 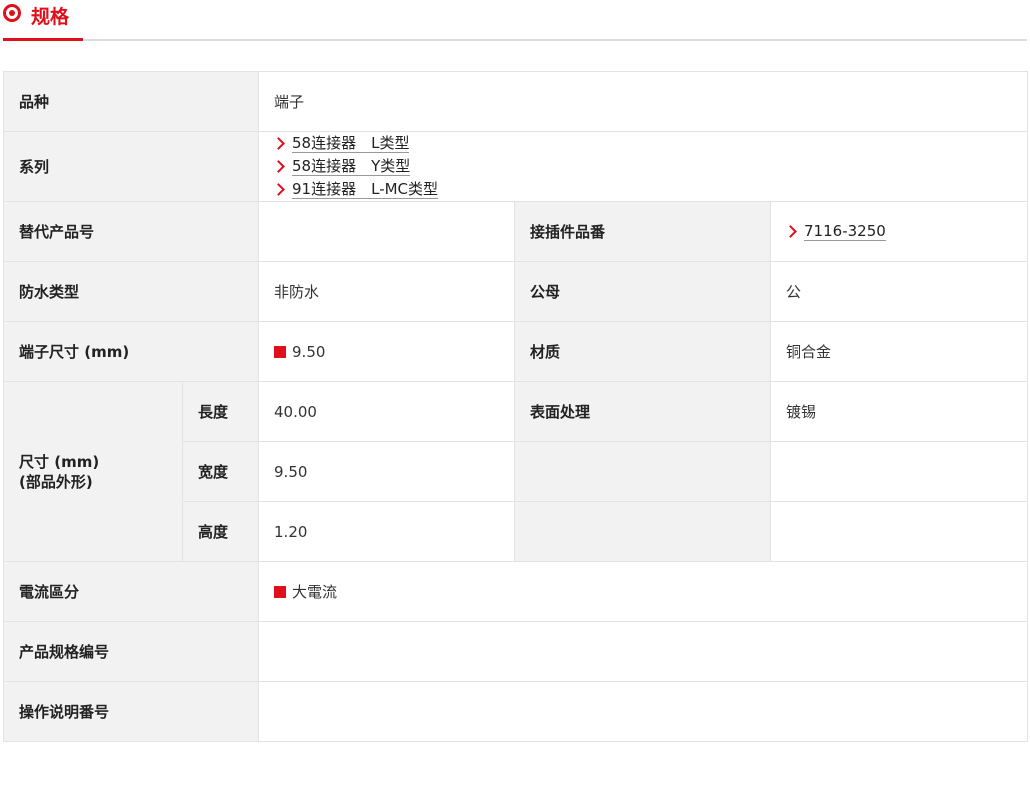 What do you see at coordinates (899, 231) in the screenshot?
I see `mating-part-cell: 7116-3250` at bounding box center [899, 231].